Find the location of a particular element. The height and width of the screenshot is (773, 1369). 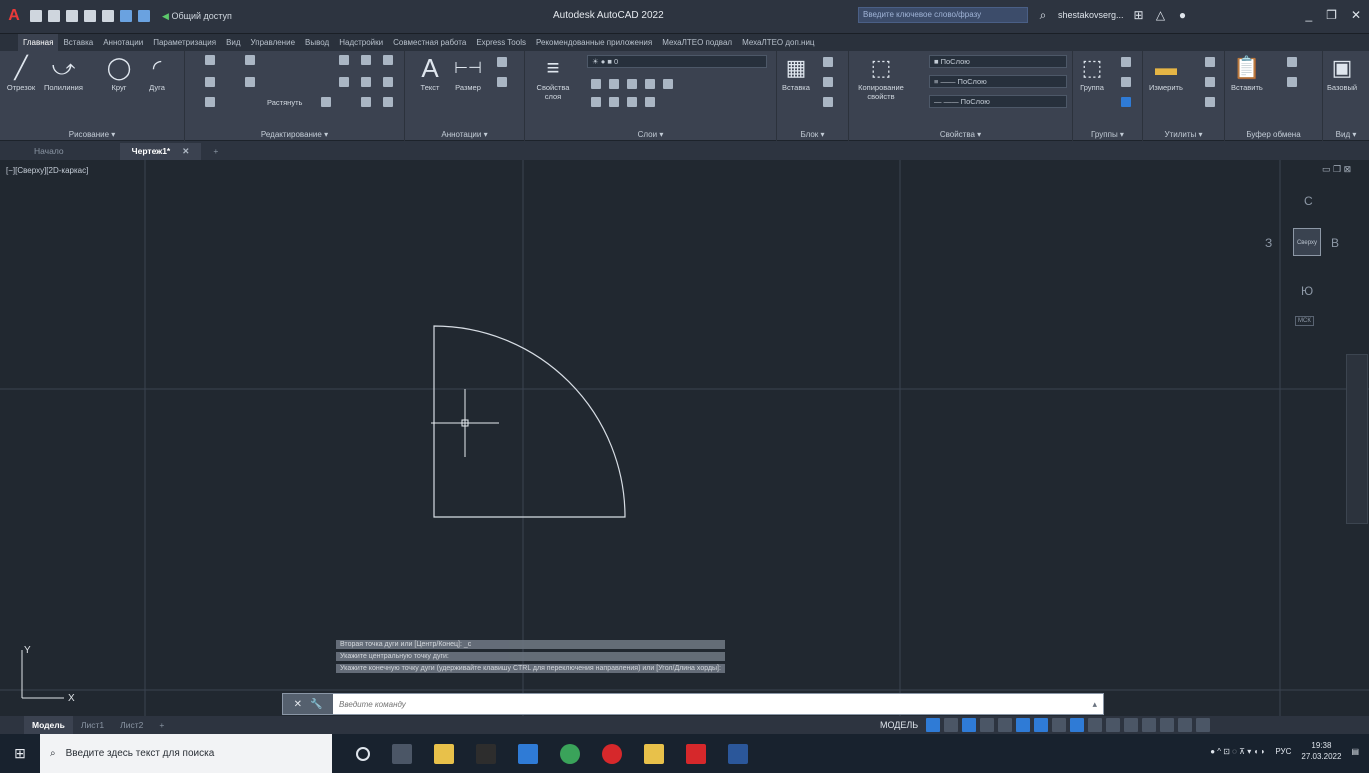

tab-manage: Управление is located at coordinates (273, 42).